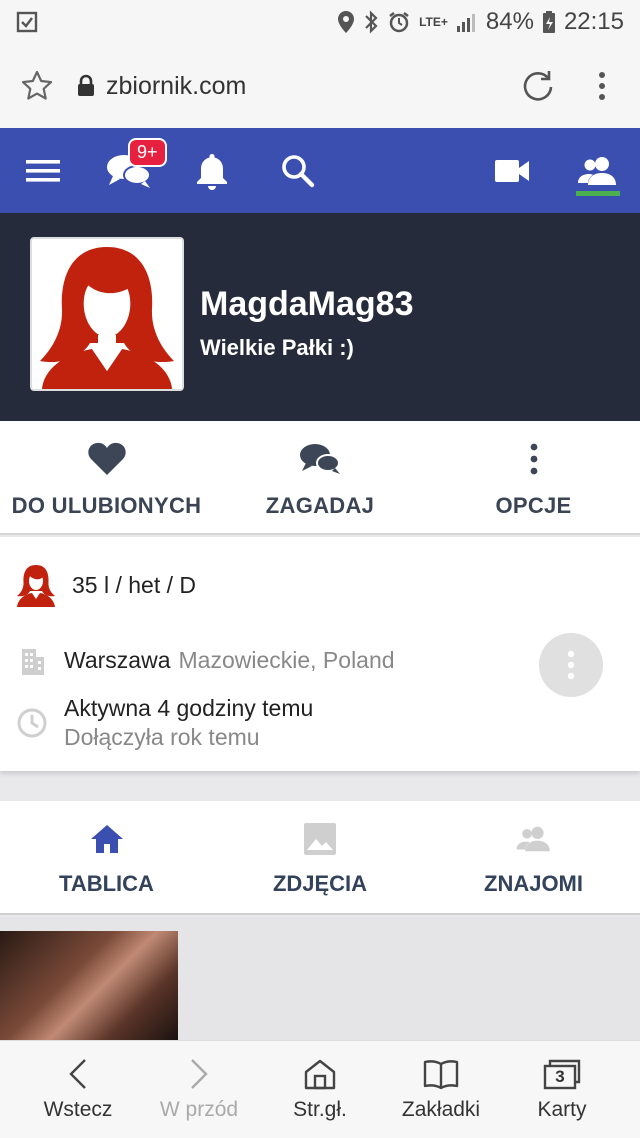  I want to click on video-button, so click(512, 170).